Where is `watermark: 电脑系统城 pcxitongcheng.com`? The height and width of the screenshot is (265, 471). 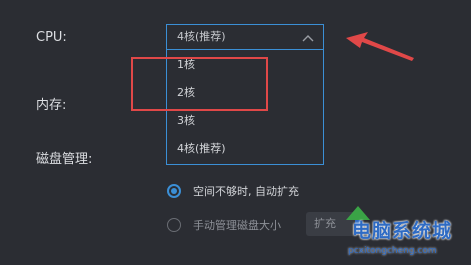
watermark: 电脑系统城 pcxitongcheng.com is located at coordinates (404, 234).